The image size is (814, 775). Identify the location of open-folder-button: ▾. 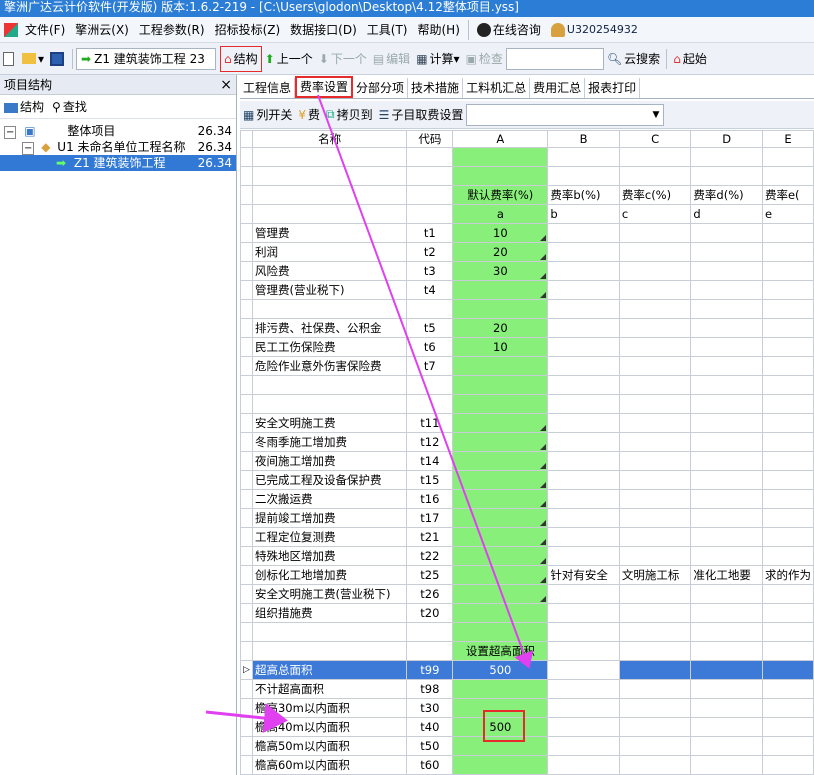
(33, 59).